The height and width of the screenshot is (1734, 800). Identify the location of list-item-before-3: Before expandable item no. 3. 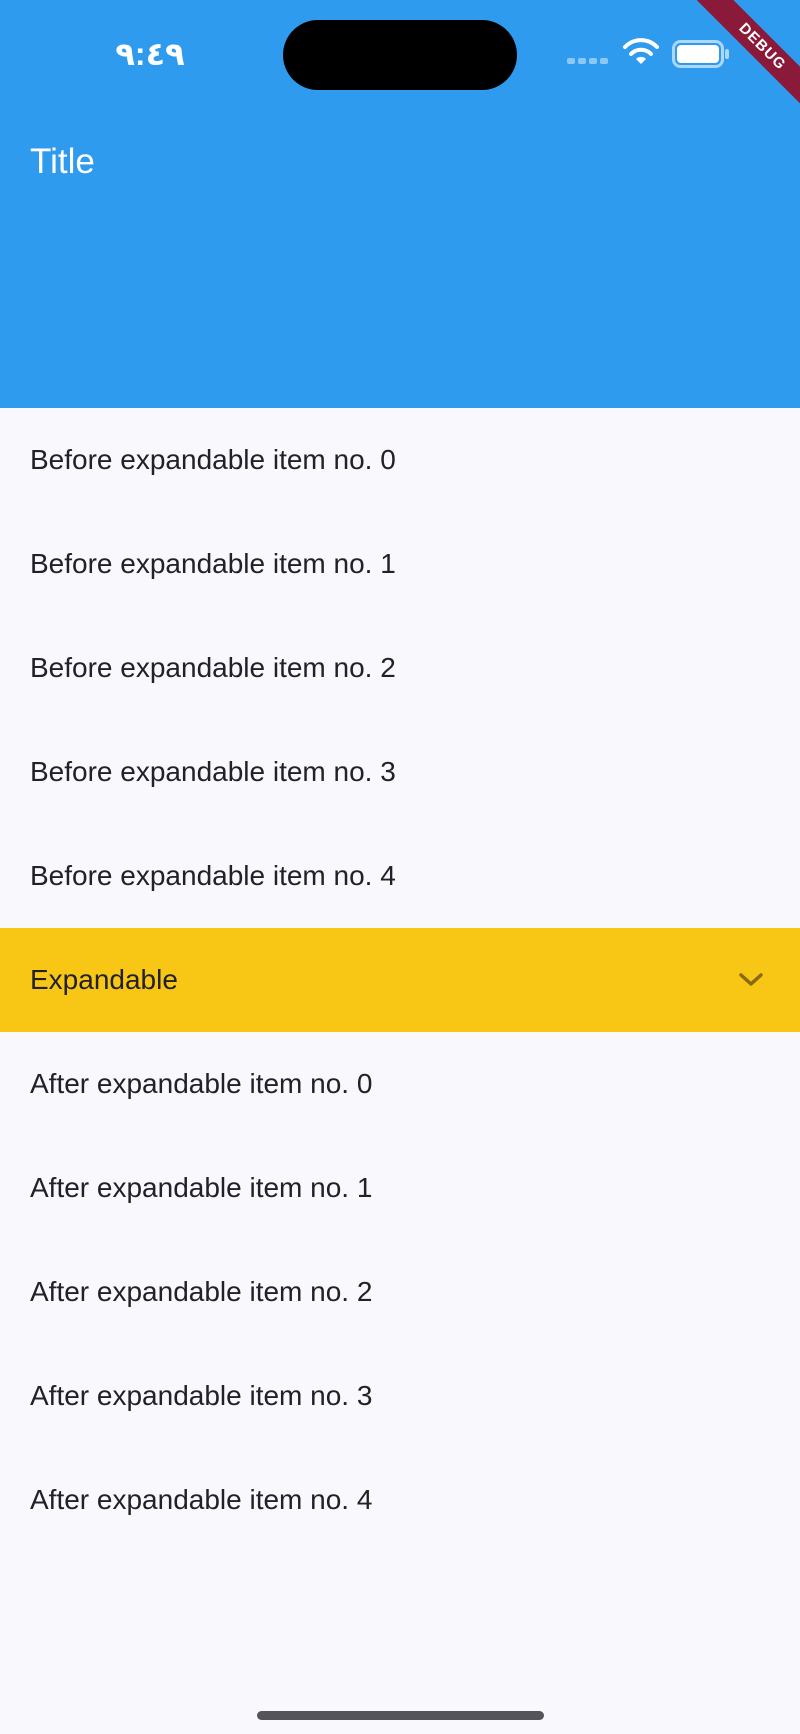
(400, 772).